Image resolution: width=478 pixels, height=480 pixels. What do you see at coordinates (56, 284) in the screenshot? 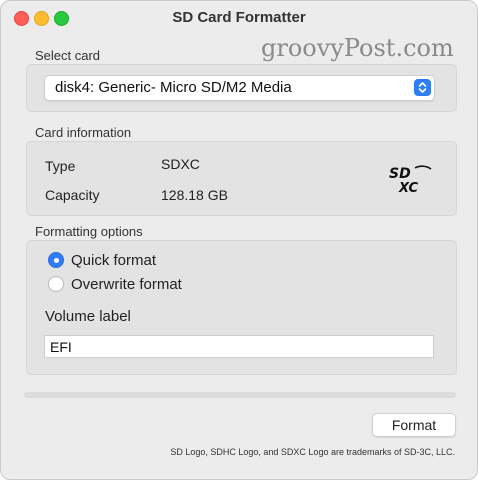
I see `overwrite-format-radio` at bounding box center [56, 284].